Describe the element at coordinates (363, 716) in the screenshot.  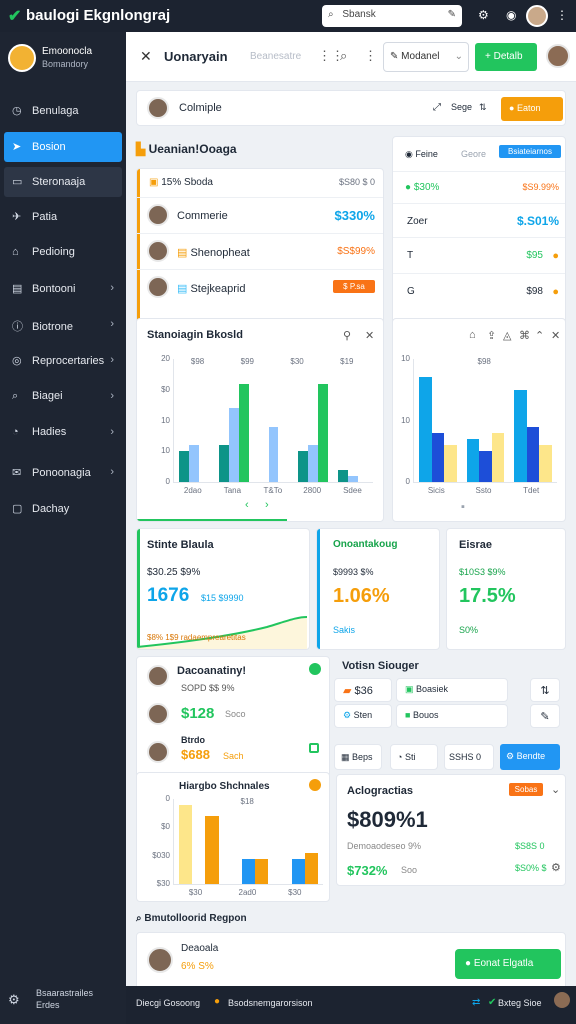
I see `panel-item: ⚙ Sten` at that location.